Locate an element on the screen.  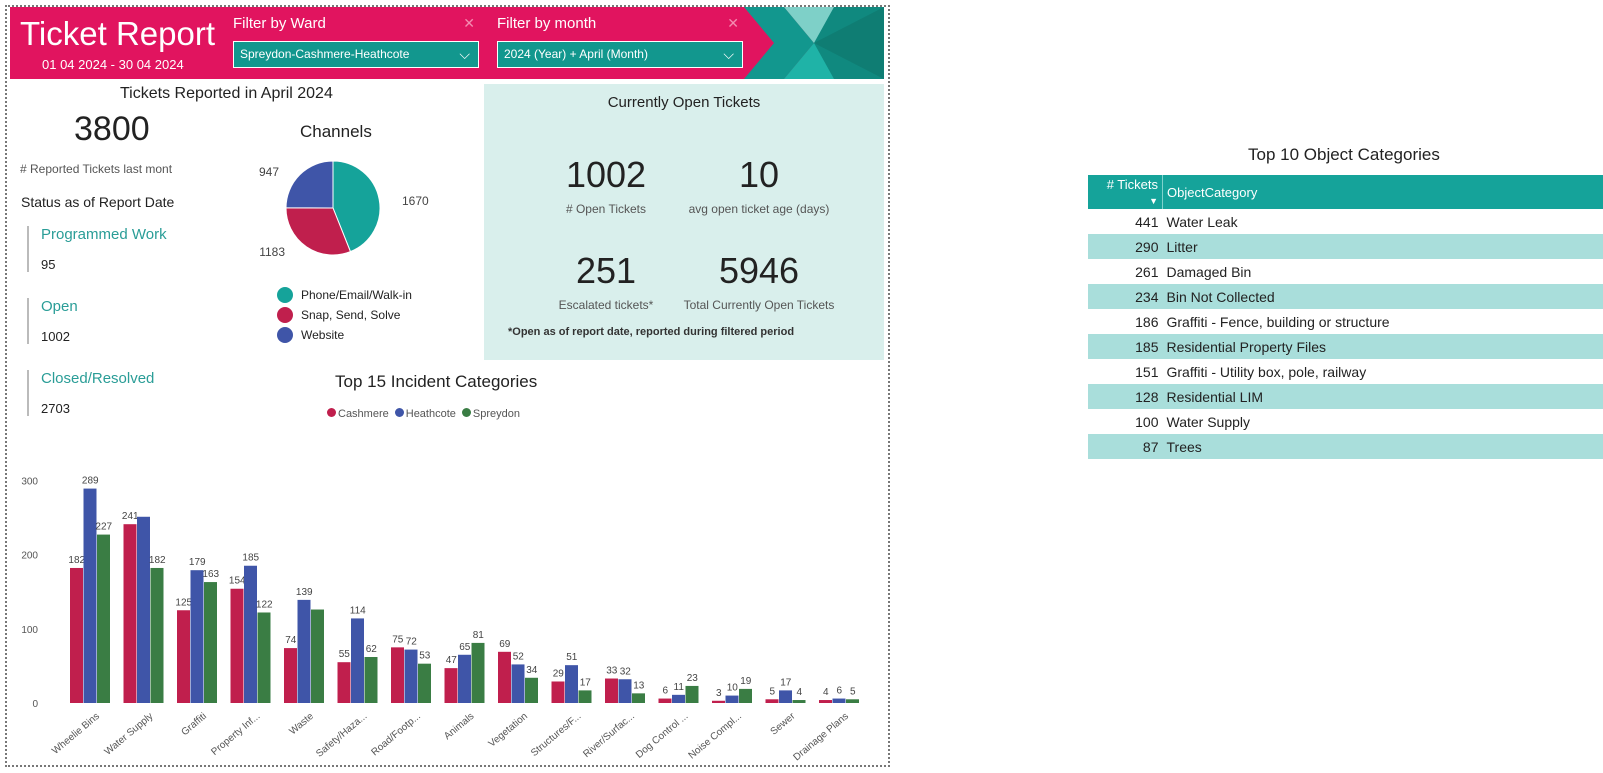
bar-value-label: 53 is located at coordinates (425, 656).